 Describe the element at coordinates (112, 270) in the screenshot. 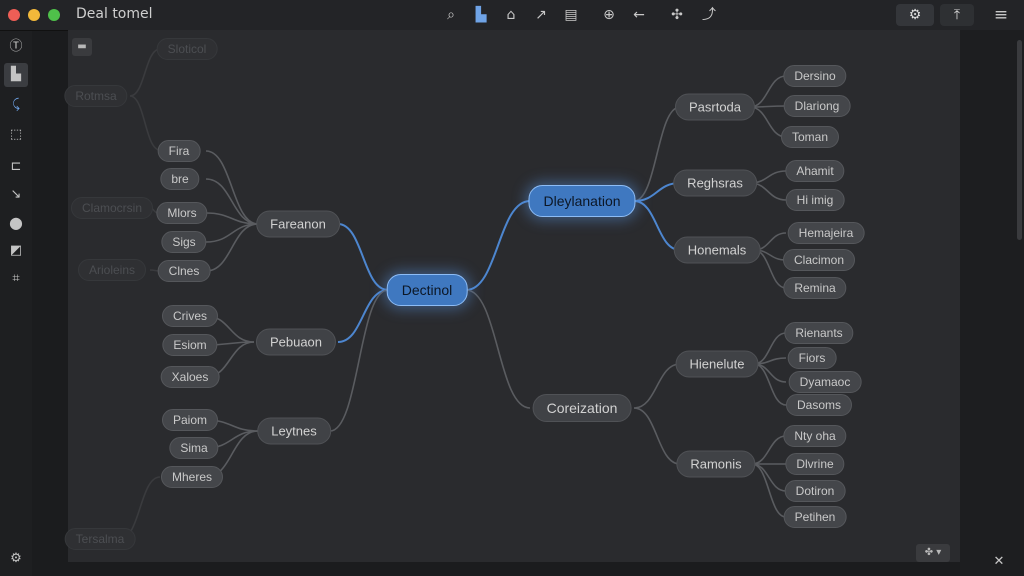

I see `faint-node: Arioleins` at that location.